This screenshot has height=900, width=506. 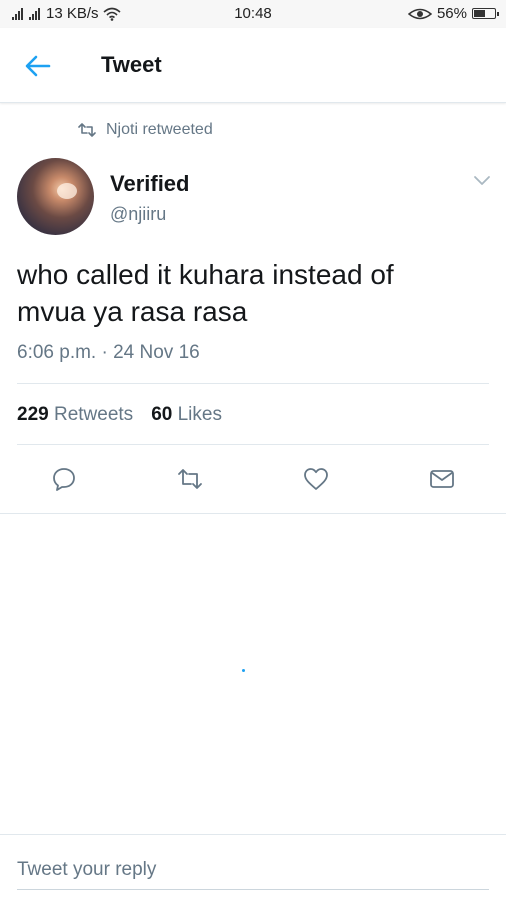 I want to click on tweet-actions, so click(x=253, y=484).